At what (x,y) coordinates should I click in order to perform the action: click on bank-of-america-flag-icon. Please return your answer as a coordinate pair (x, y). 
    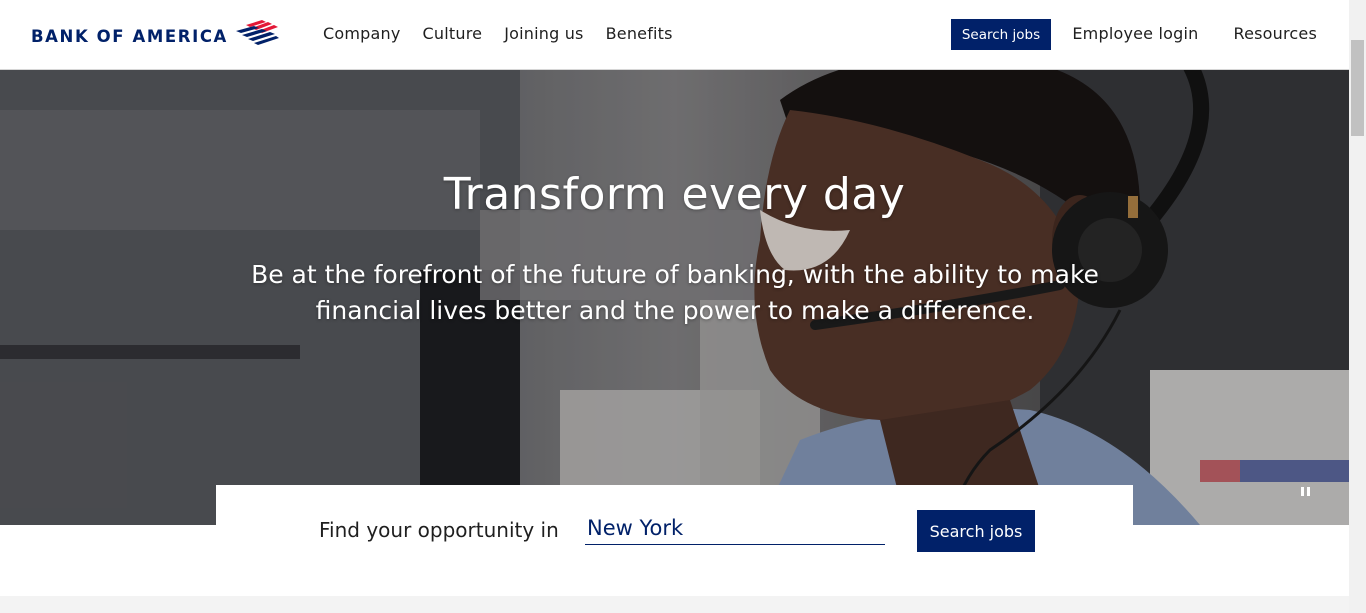
    Looking at the image, I should click on (257, 32).